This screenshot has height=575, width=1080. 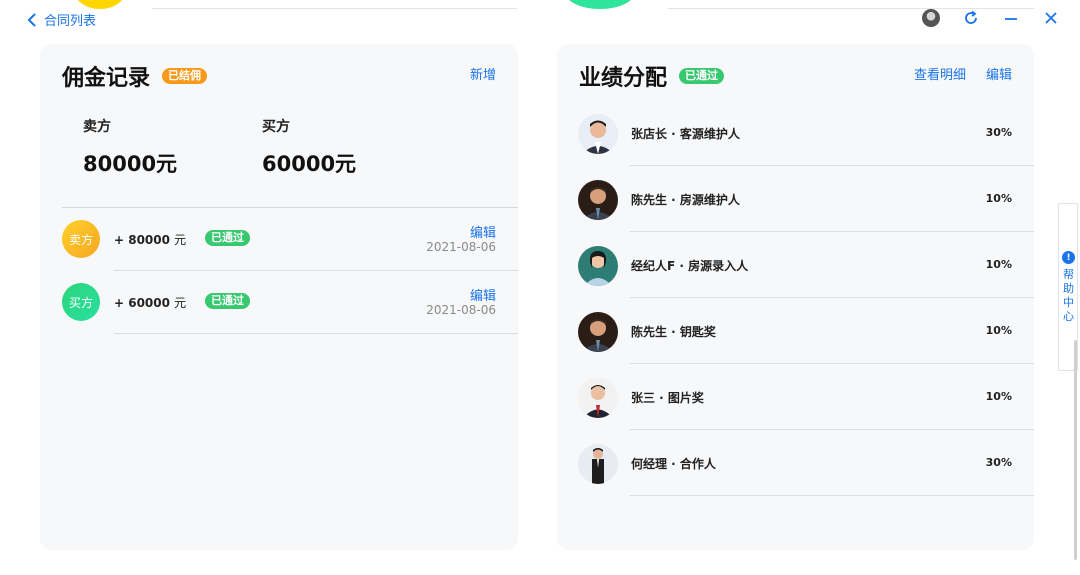 I want to click on seller-amount: 80000元, so click(x=130, y=164).